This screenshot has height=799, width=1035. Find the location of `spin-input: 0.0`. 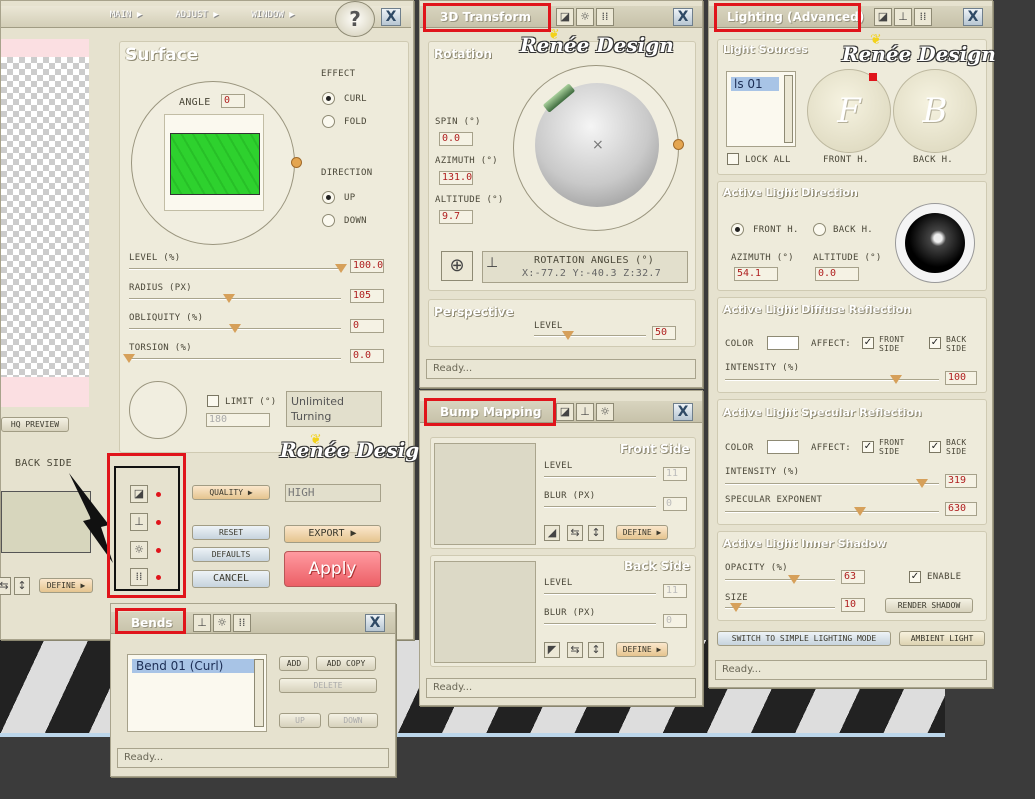

spin-input: 0.0 is located at coordinates (456, 139).